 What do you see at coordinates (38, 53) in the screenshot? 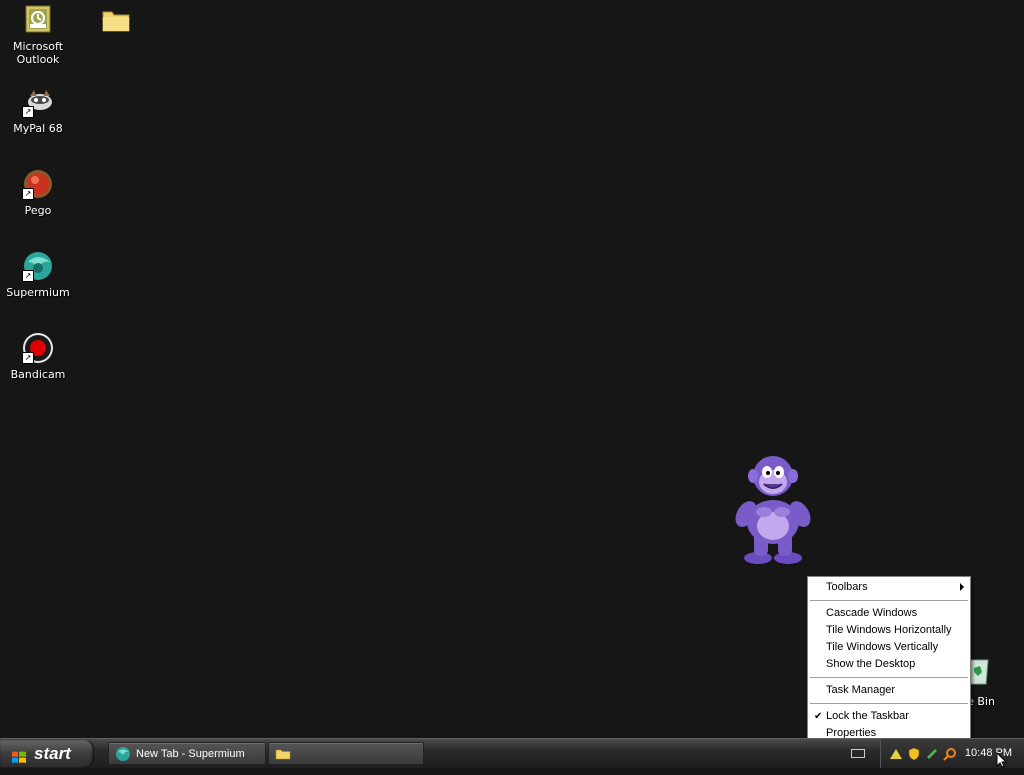
I see `desktop-icon-label: Microsoft Outlook` at bounding box center [38, 53].